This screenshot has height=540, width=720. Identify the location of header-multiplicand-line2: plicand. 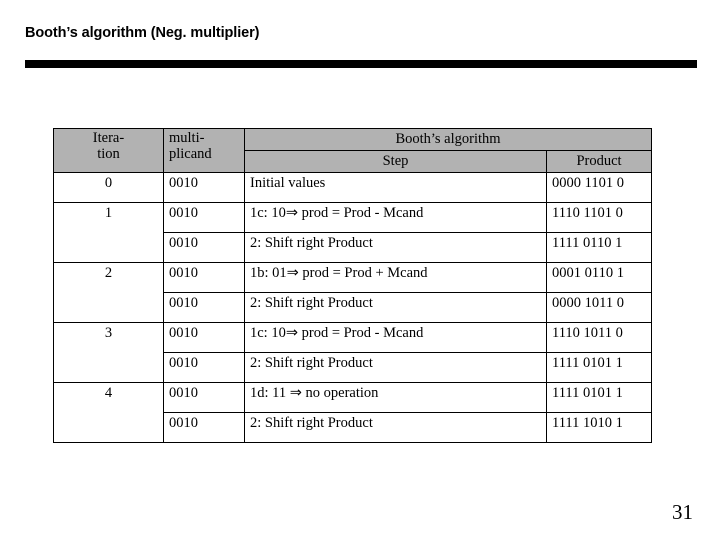
(190, 153).